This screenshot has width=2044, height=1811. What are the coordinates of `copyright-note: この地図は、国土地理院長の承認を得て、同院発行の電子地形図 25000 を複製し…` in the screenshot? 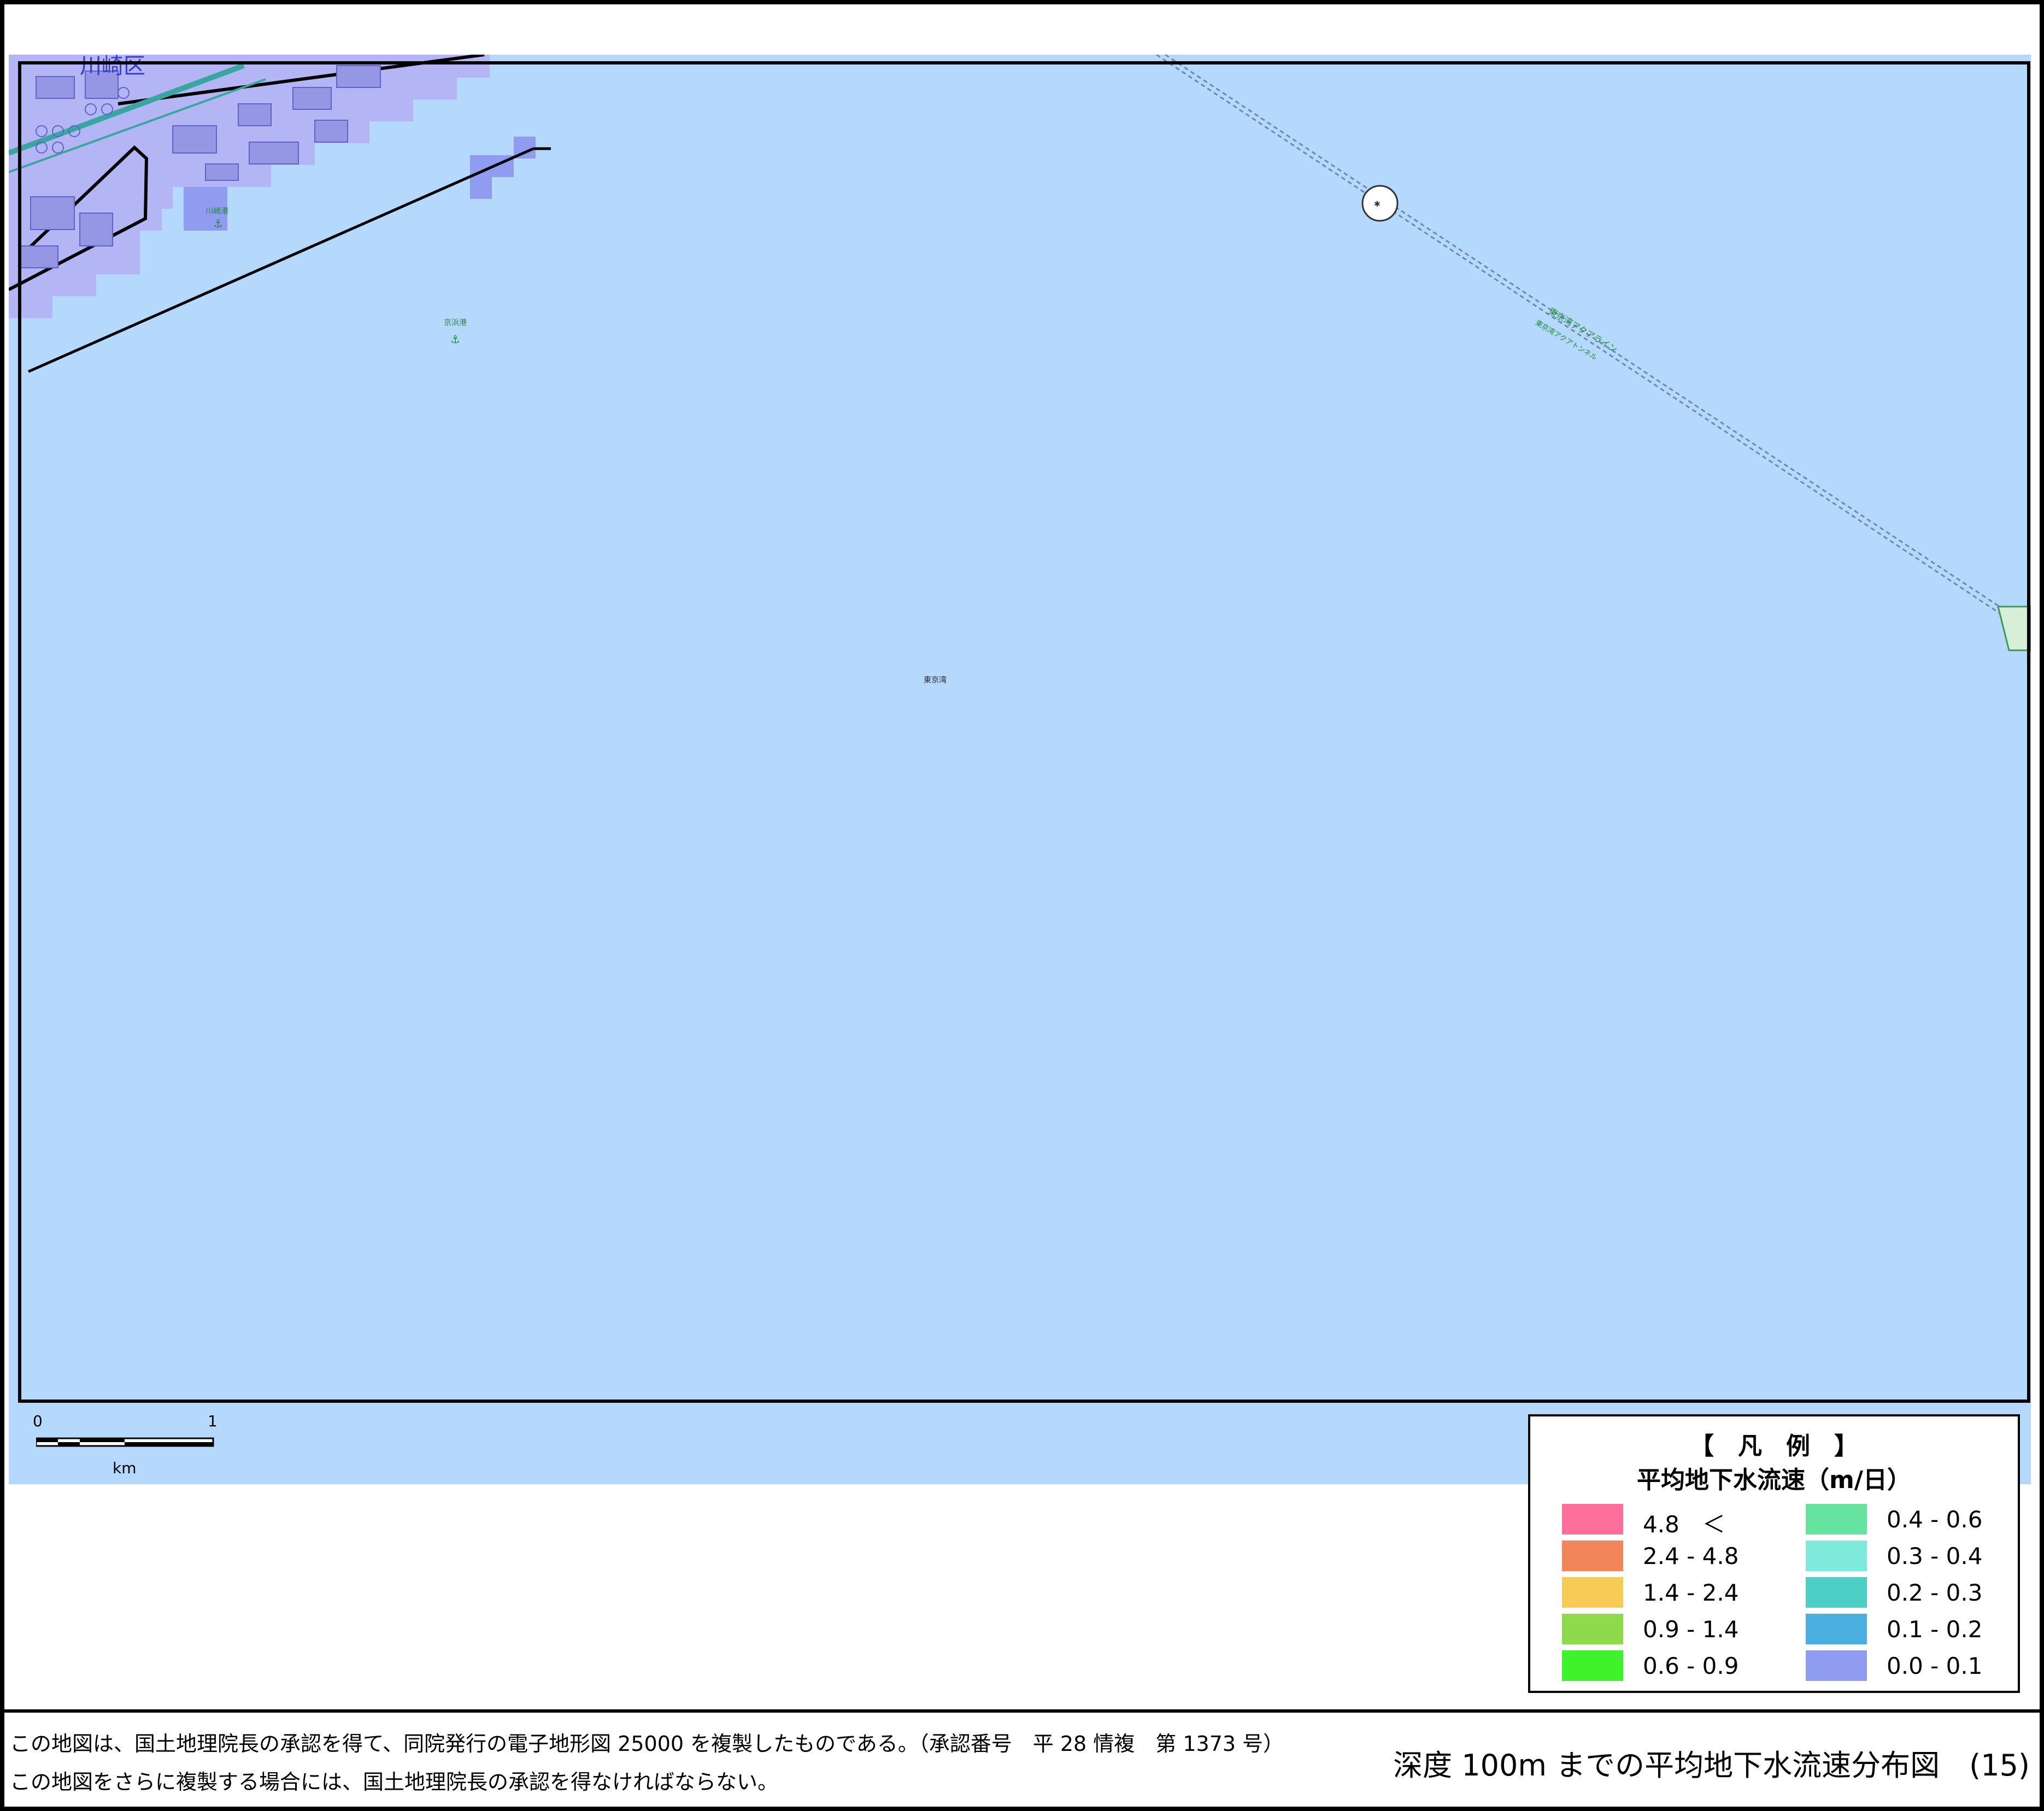 It's located at (647, 1744).